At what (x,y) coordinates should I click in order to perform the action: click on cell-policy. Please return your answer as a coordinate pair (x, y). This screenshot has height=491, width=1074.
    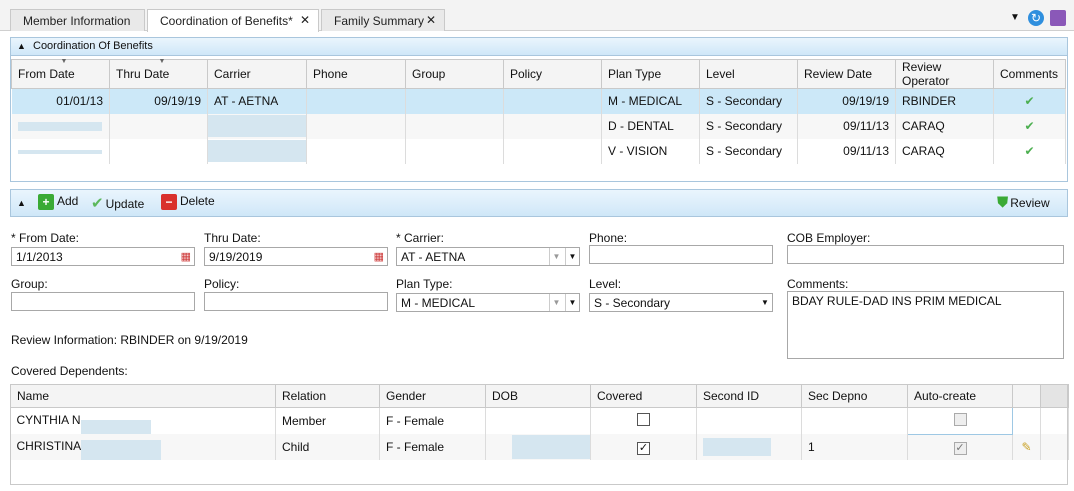
    Looking at the image, I should click on (552, 101).